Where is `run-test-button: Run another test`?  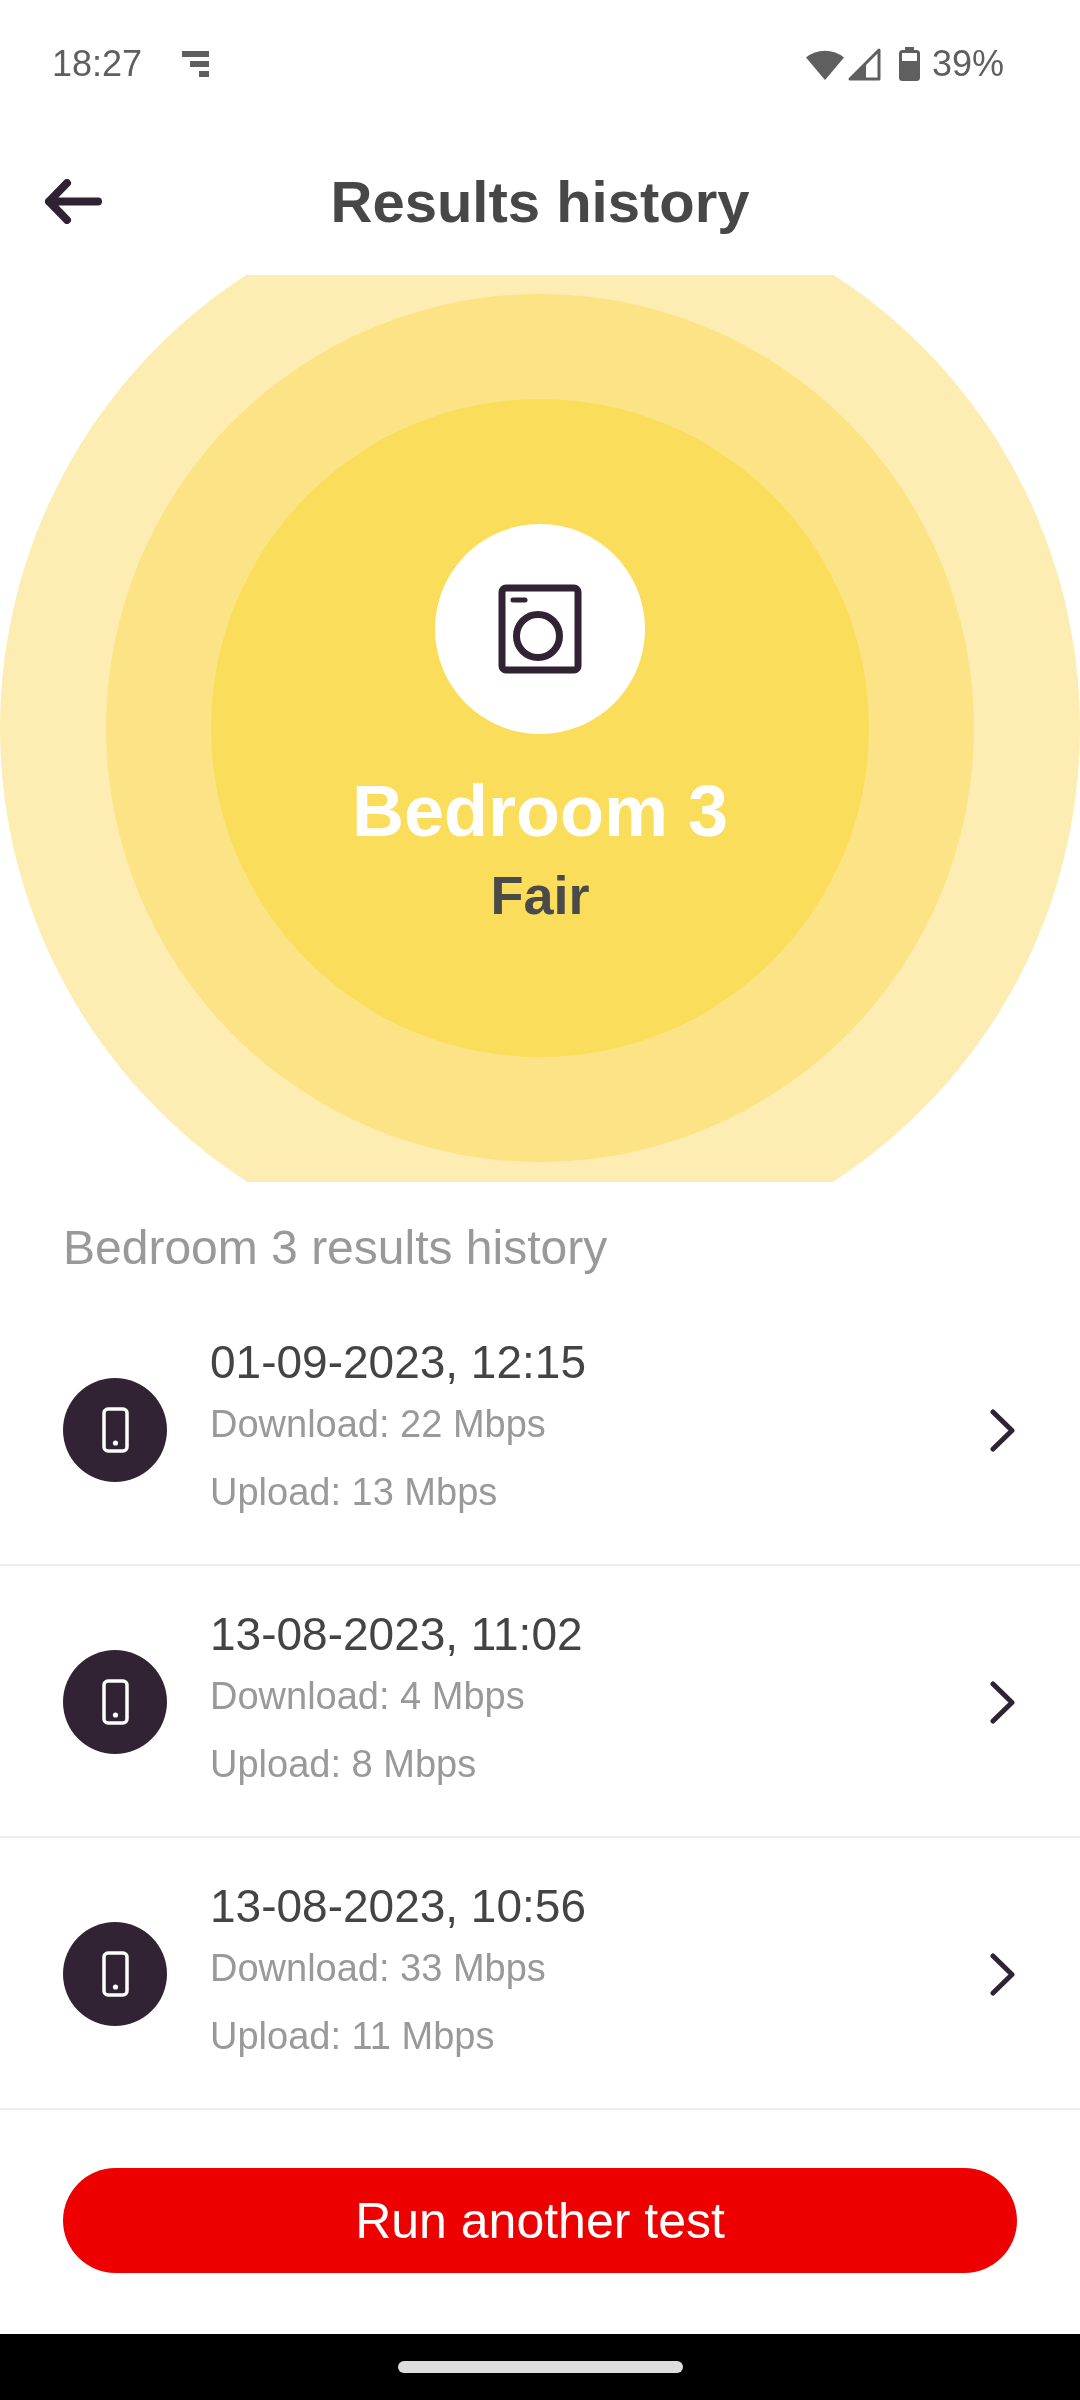 run-test-button: Run another test is located at coordinates (540, 2220).